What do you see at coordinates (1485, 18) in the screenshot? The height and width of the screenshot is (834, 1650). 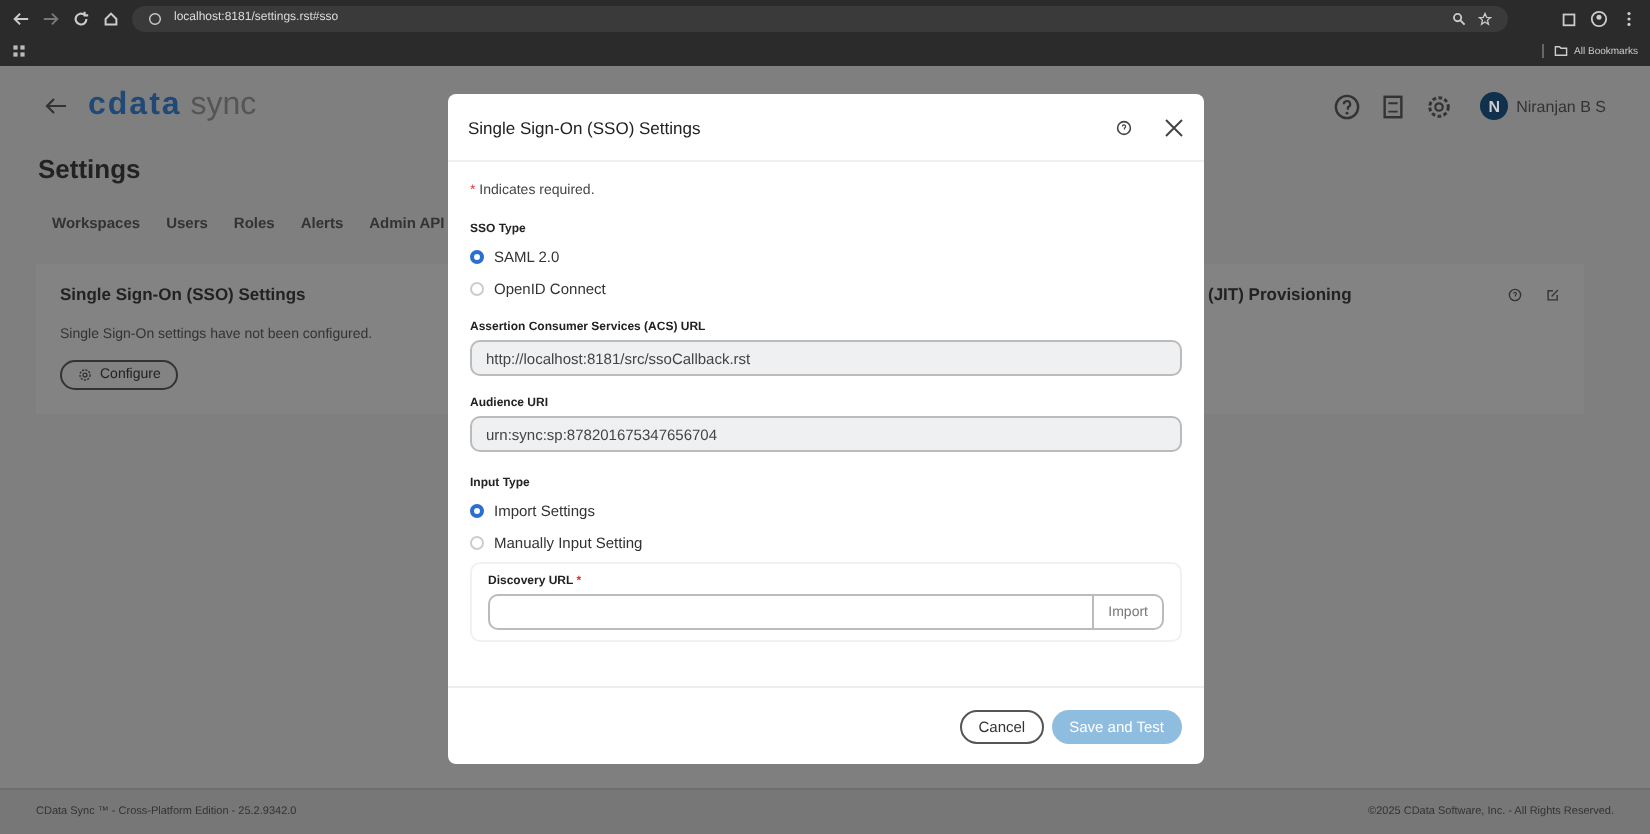 I see `star-icon` at bounding box center [1485, 18].